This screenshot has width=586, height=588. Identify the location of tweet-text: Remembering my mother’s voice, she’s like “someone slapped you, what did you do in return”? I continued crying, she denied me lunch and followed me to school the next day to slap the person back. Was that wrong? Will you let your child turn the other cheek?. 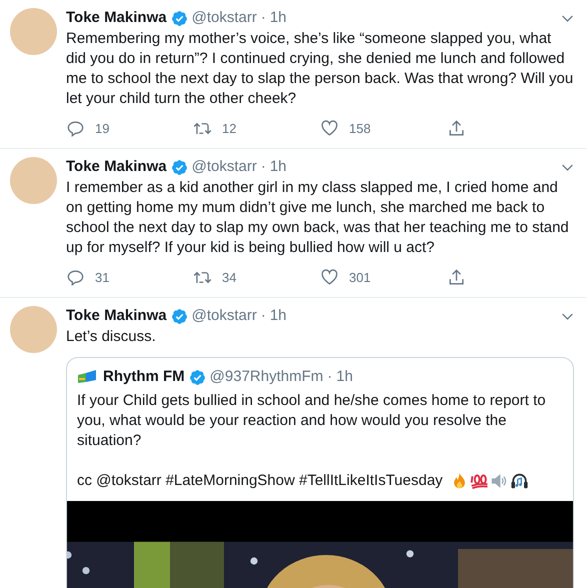
(320, 69).